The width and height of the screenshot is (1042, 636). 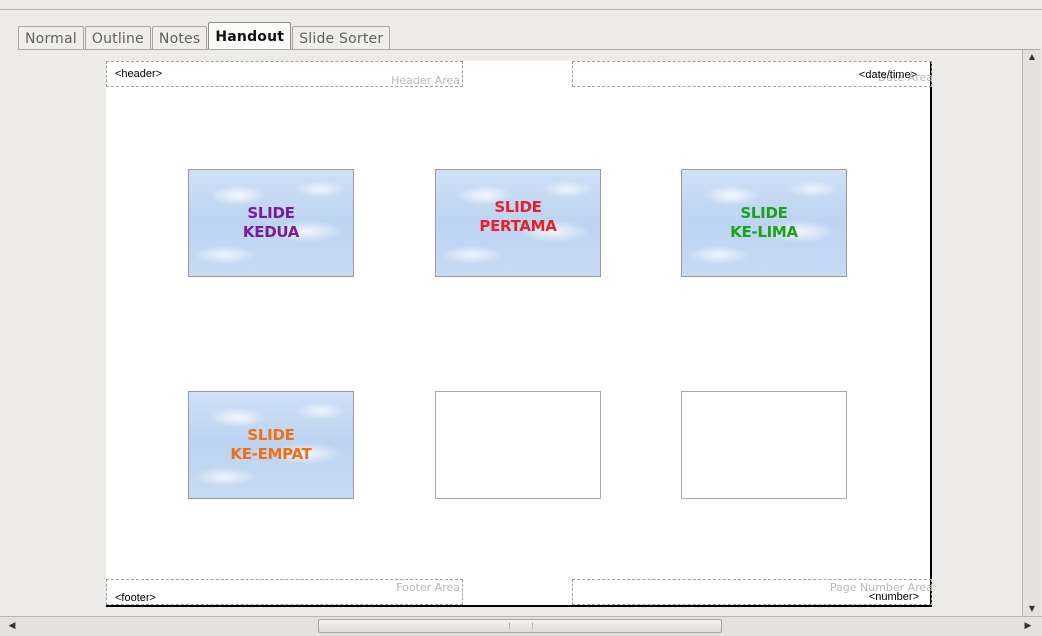 I want to click on arrow-right-icon: ▶, so click(x=1028, y=626).